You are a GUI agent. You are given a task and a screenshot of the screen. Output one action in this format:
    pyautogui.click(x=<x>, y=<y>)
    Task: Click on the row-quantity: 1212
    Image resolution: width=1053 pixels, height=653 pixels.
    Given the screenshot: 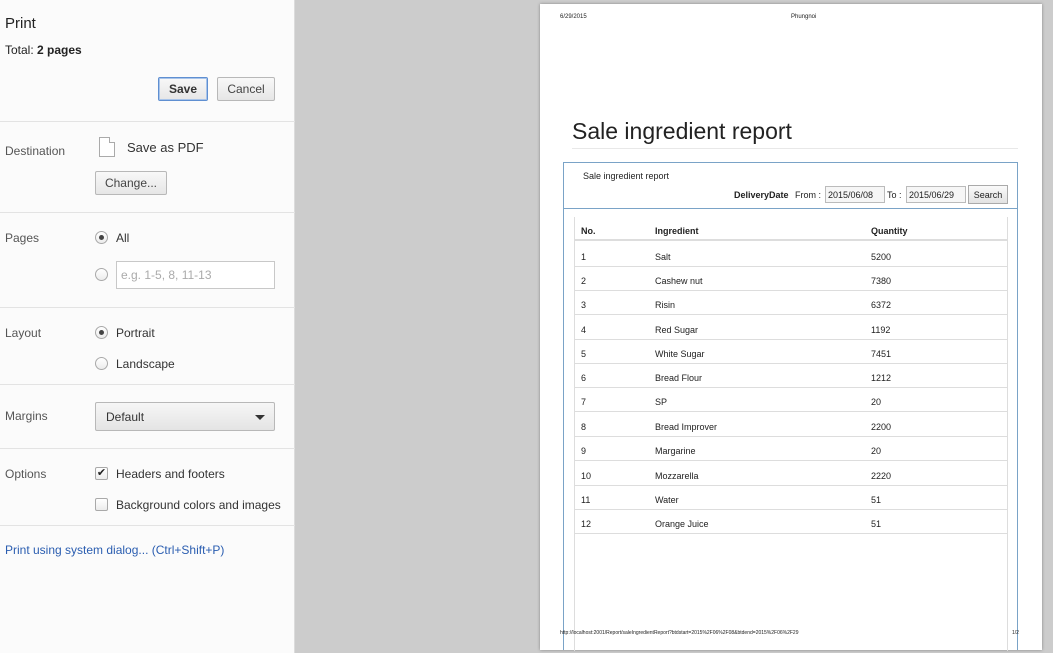 What is the action you would take?
    pyautogui.click(x=881, y=378)
    